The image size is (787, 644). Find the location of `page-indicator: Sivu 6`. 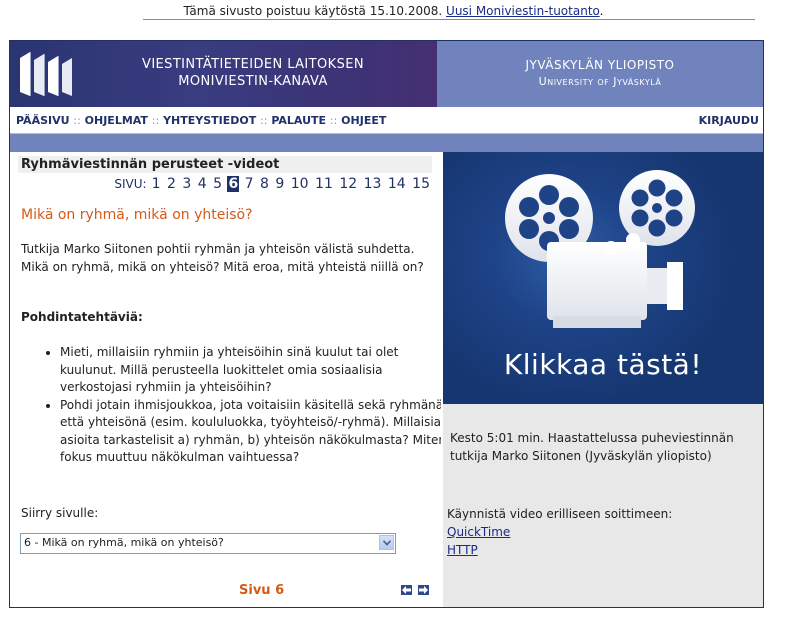

page-indicator: Sivu 6 is located at coordinates (262, 590).